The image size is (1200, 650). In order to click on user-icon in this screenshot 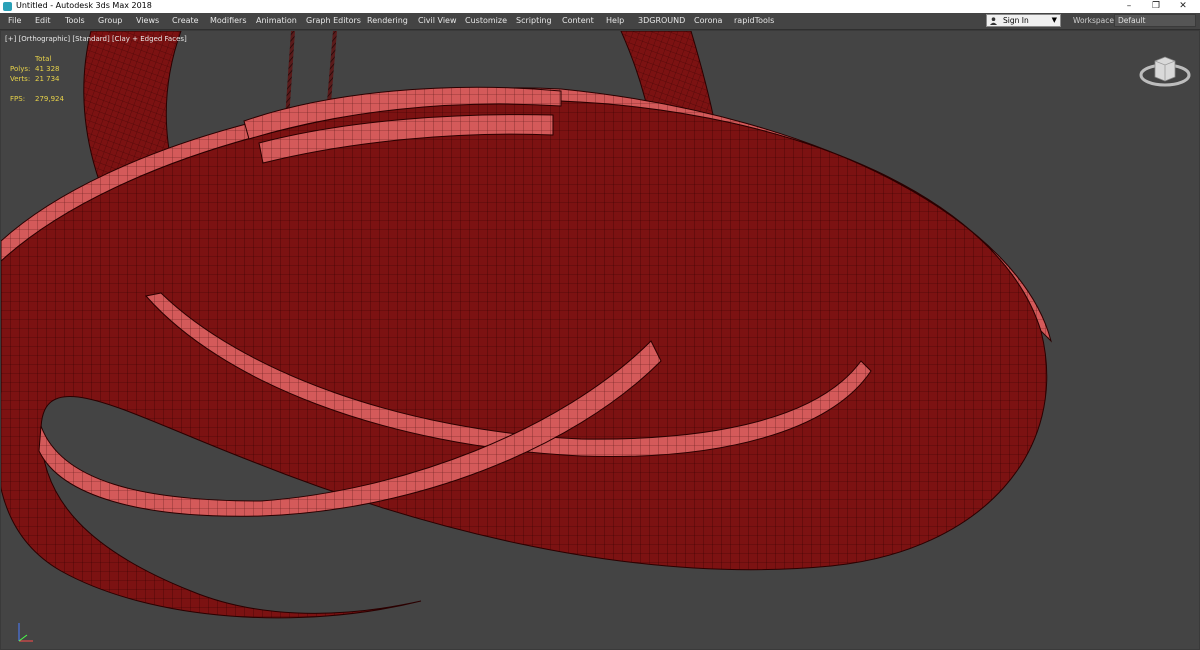, I will do `click(993, 21)`.